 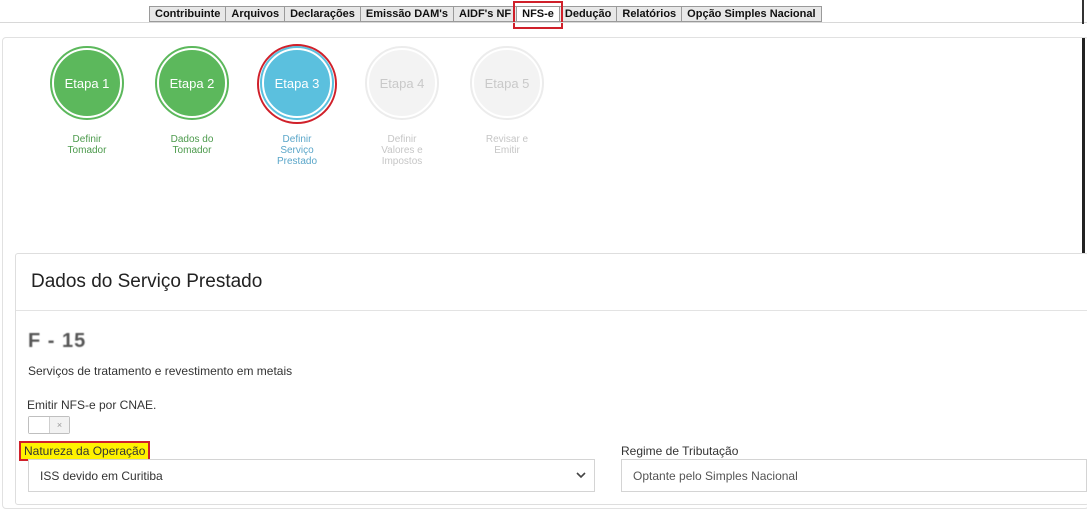 I want to click on step-1-label-line: Definir, so click(x=87, y=139).